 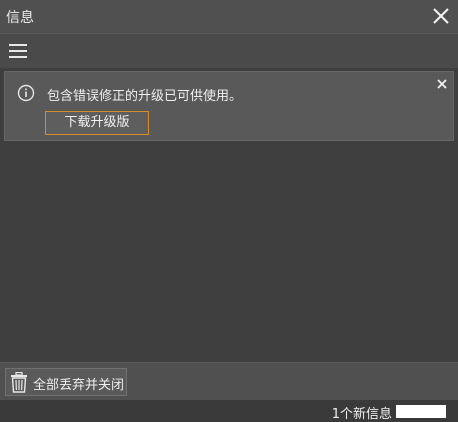 What do you see at coordinates (20, 18) in the screenshot?
I see `window-title: 信息` at bounding box center [20, 18].